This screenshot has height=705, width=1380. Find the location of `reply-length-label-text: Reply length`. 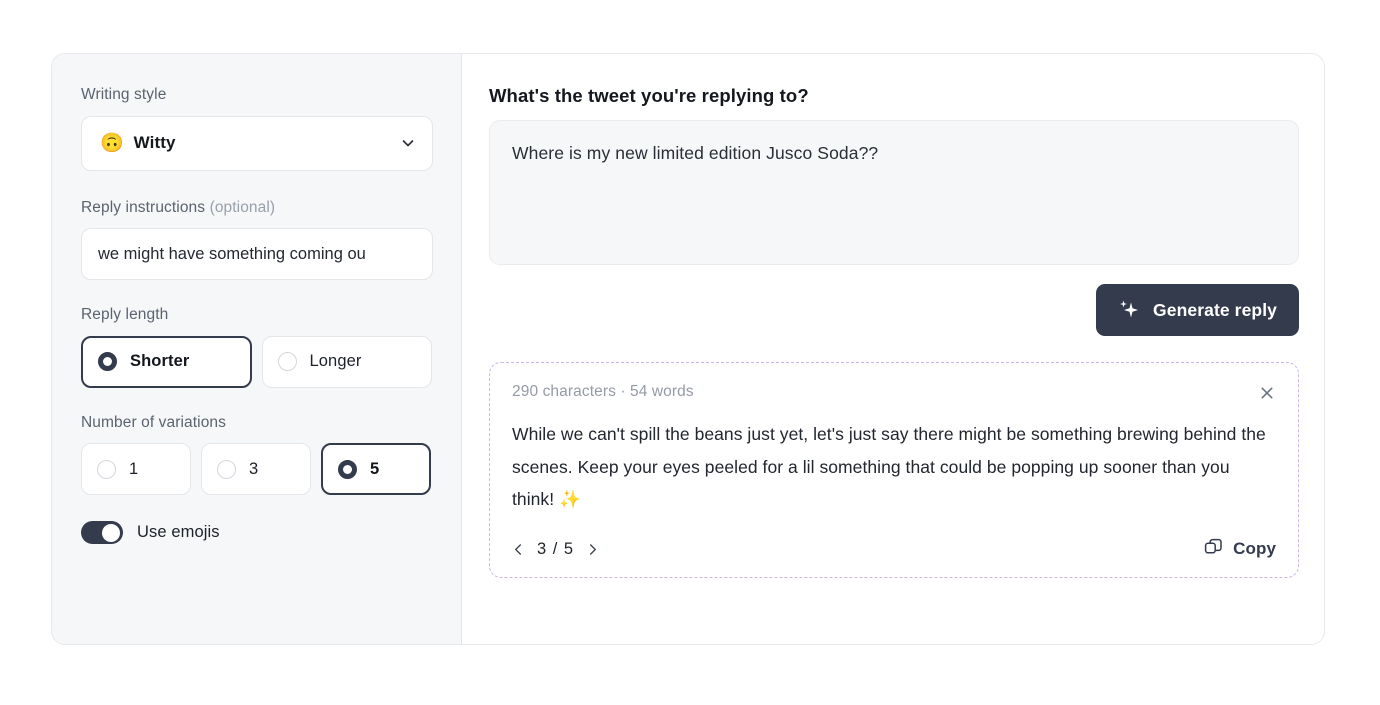

reply-length-label-text: Reply length is located at coordinates (125, 315).